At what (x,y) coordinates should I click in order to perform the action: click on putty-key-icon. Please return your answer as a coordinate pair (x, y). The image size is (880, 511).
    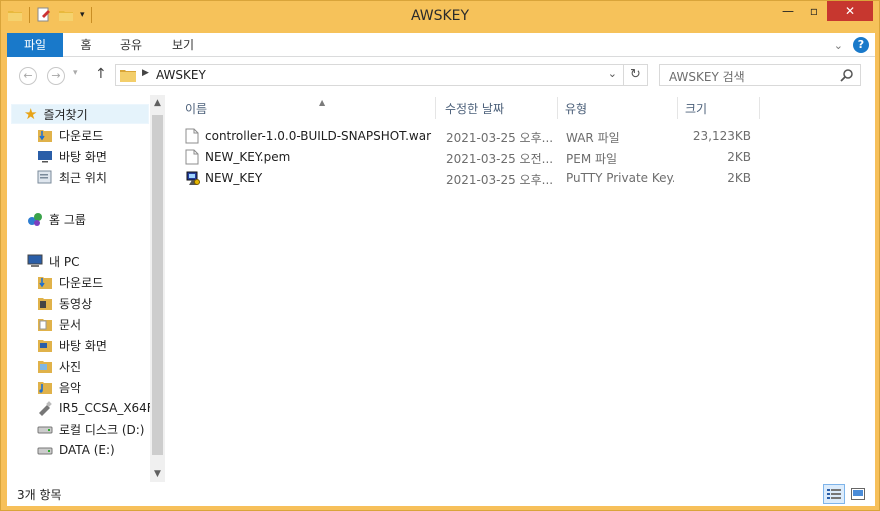
    Looking at the image, I should click on (193, 178).